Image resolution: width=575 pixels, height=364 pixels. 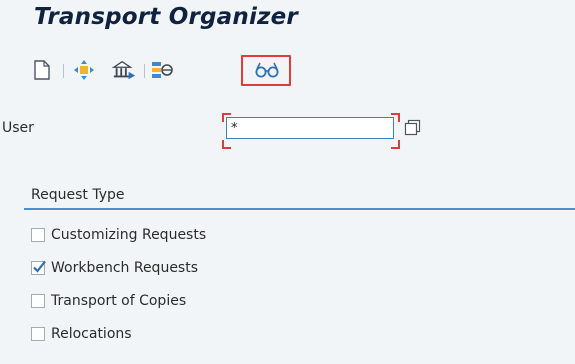 I want to click on checkbox-relocations: Relocations, so click(x=81, y=334).